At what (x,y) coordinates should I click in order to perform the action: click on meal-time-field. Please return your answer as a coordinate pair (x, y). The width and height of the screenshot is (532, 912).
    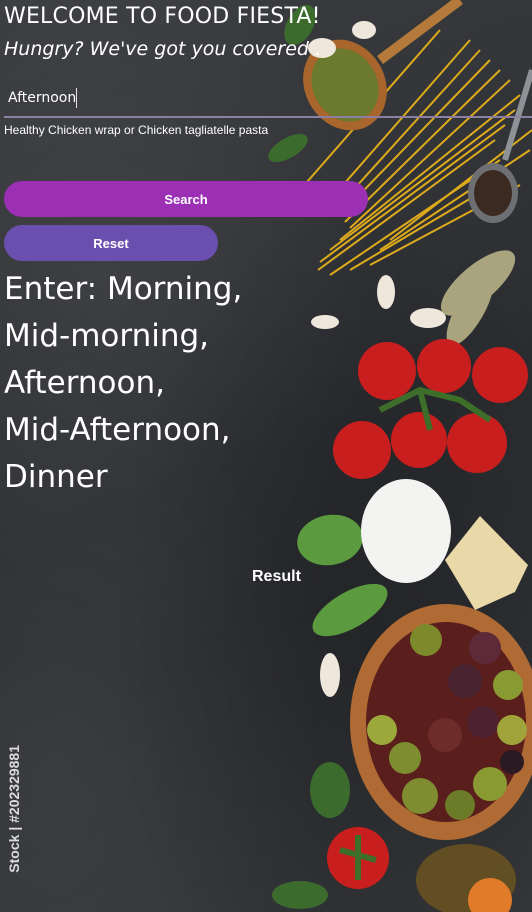
    Looking at the image, I should click on (268, 99).